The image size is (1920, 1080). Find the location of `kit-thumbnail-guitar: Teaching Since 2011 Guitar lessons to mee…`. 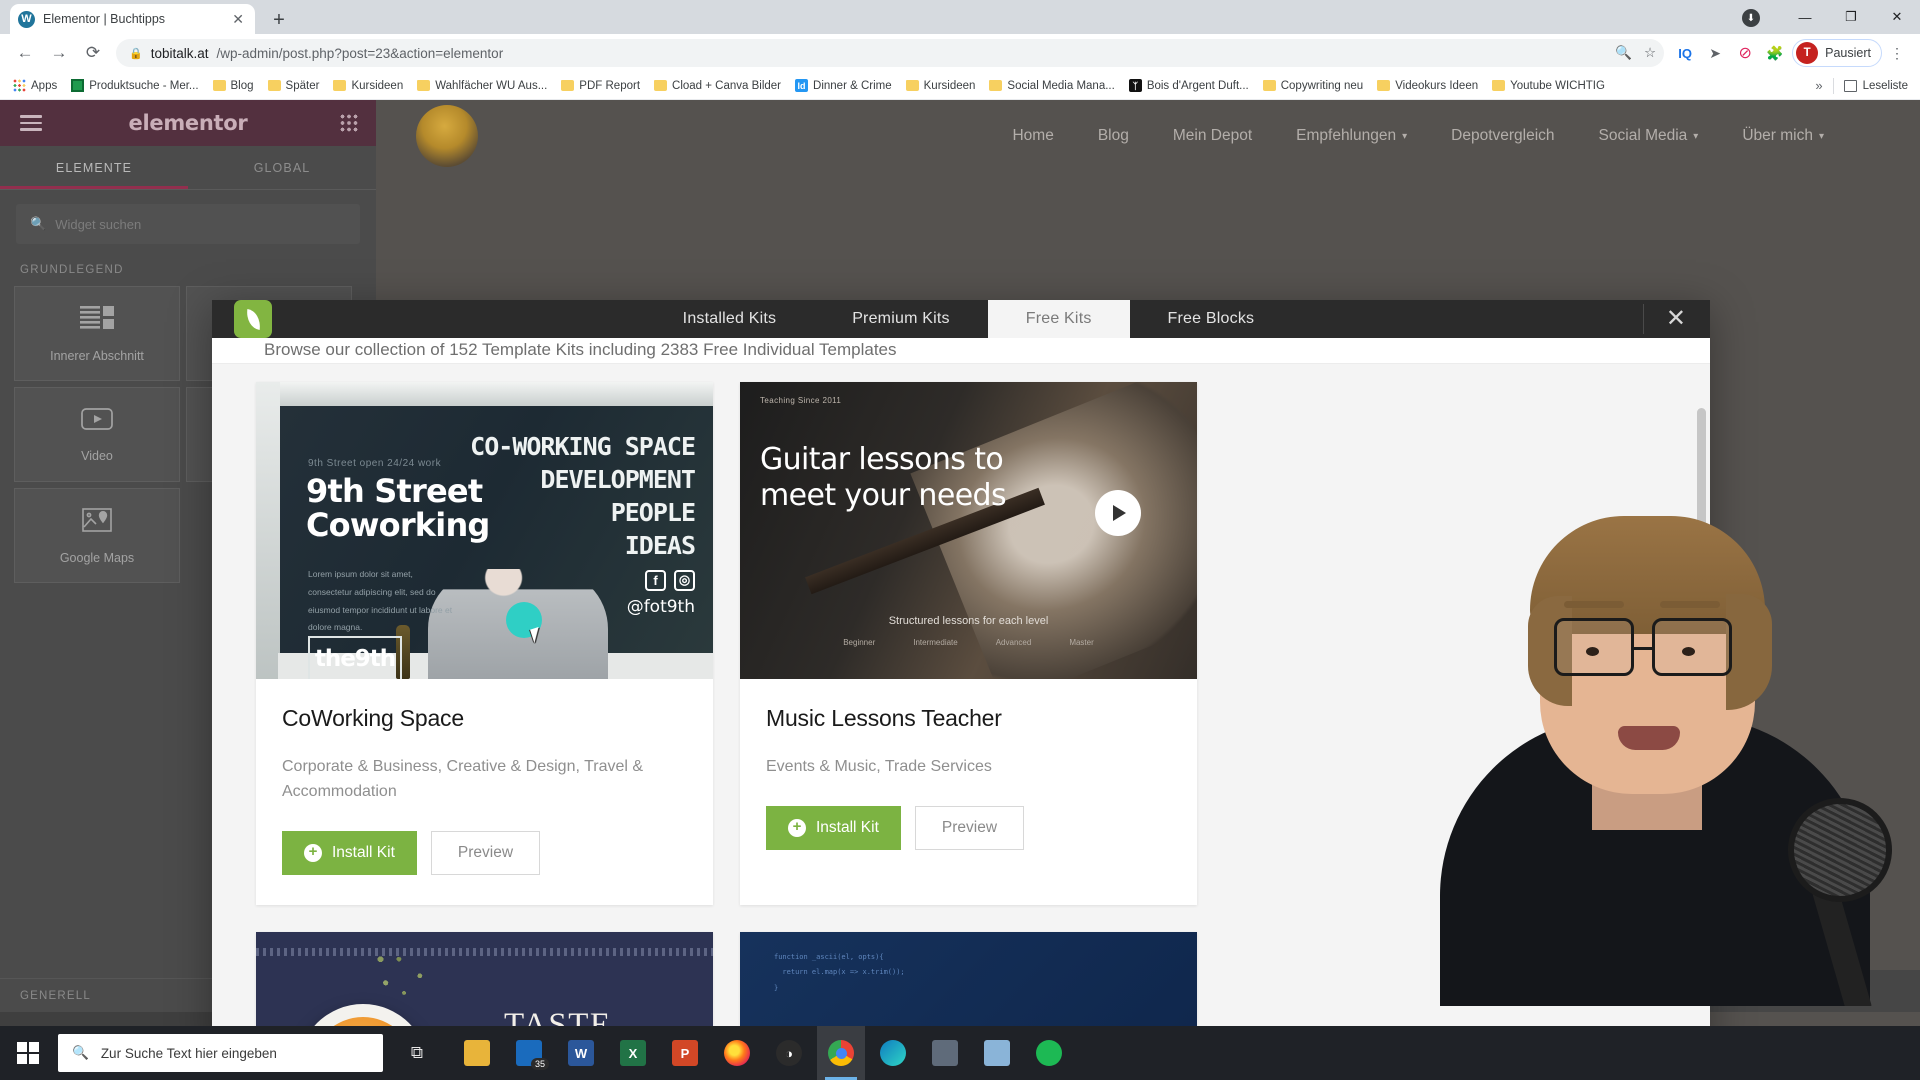

kit-thumbnail-guitar: Teaching Since 2011 Guitar lessons to mee… is located at coordinates (968, 530).